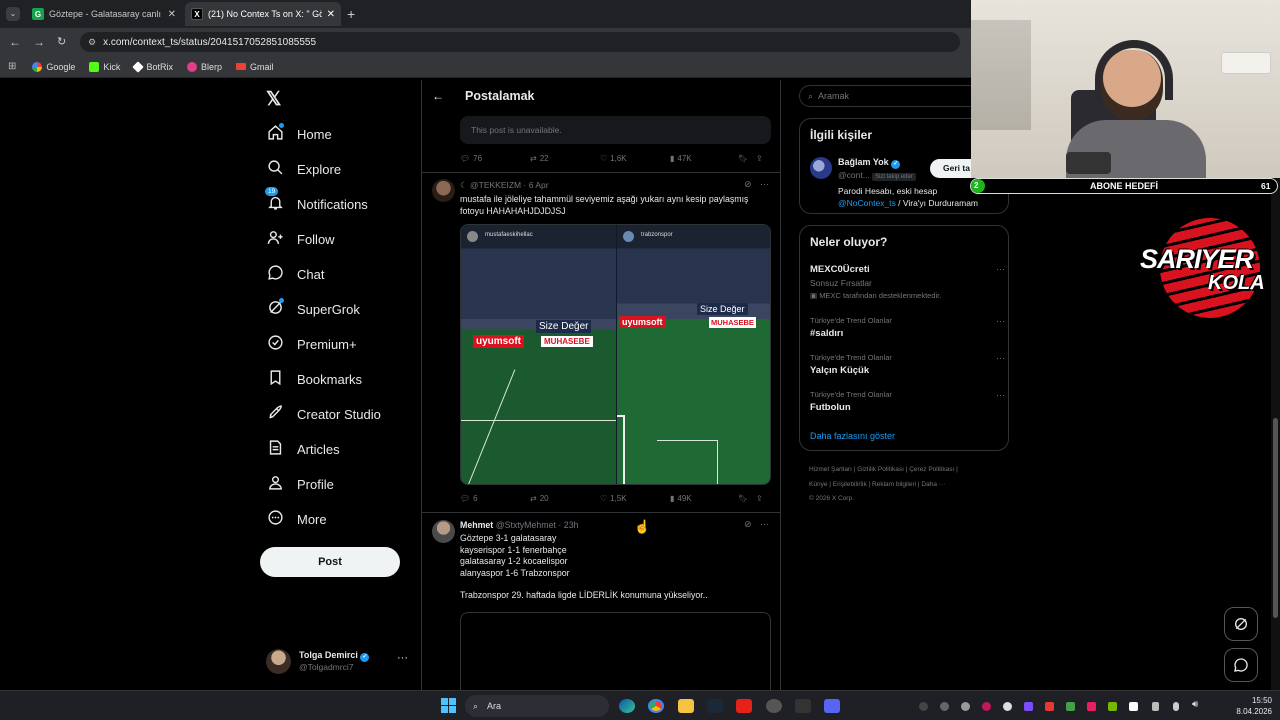  Describe the element at coordinates (324, 414) in the screenshot. I see `sidebar-item-creator-studio: Creator Studio` at that location.